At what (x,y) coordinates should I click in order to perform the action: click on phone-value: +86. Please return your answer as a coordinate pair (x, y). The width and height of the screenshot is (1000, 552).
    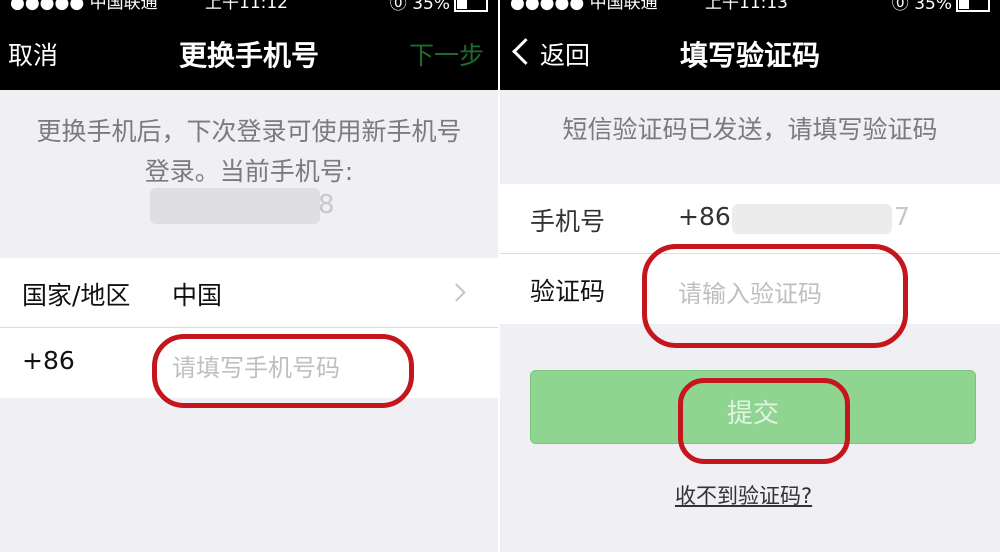
    Looking at the image, I should click on (704, 216).